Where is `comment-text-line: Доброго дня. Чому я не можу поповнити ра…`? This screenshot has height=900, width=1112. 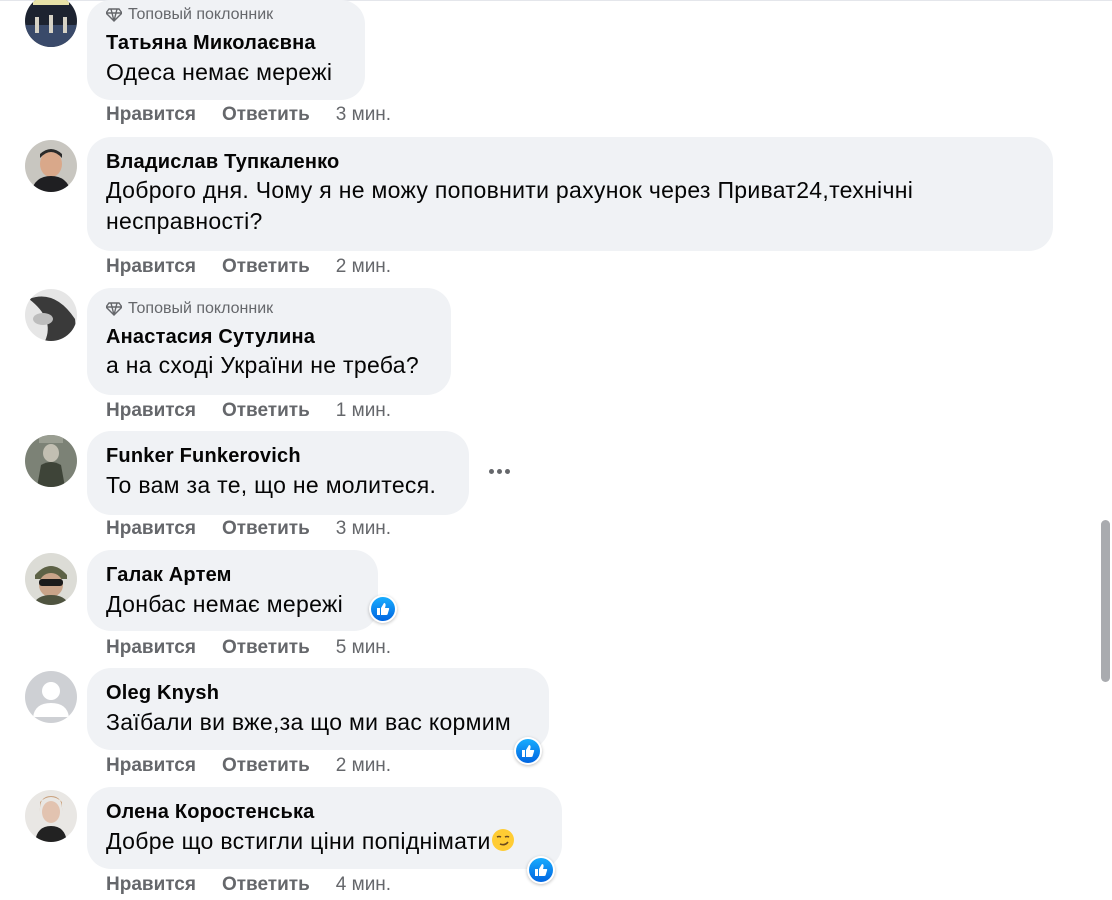
comment-text-line: Доброго дня. Чому я не можу поповнити ра… is located at coordinates (510, 190).